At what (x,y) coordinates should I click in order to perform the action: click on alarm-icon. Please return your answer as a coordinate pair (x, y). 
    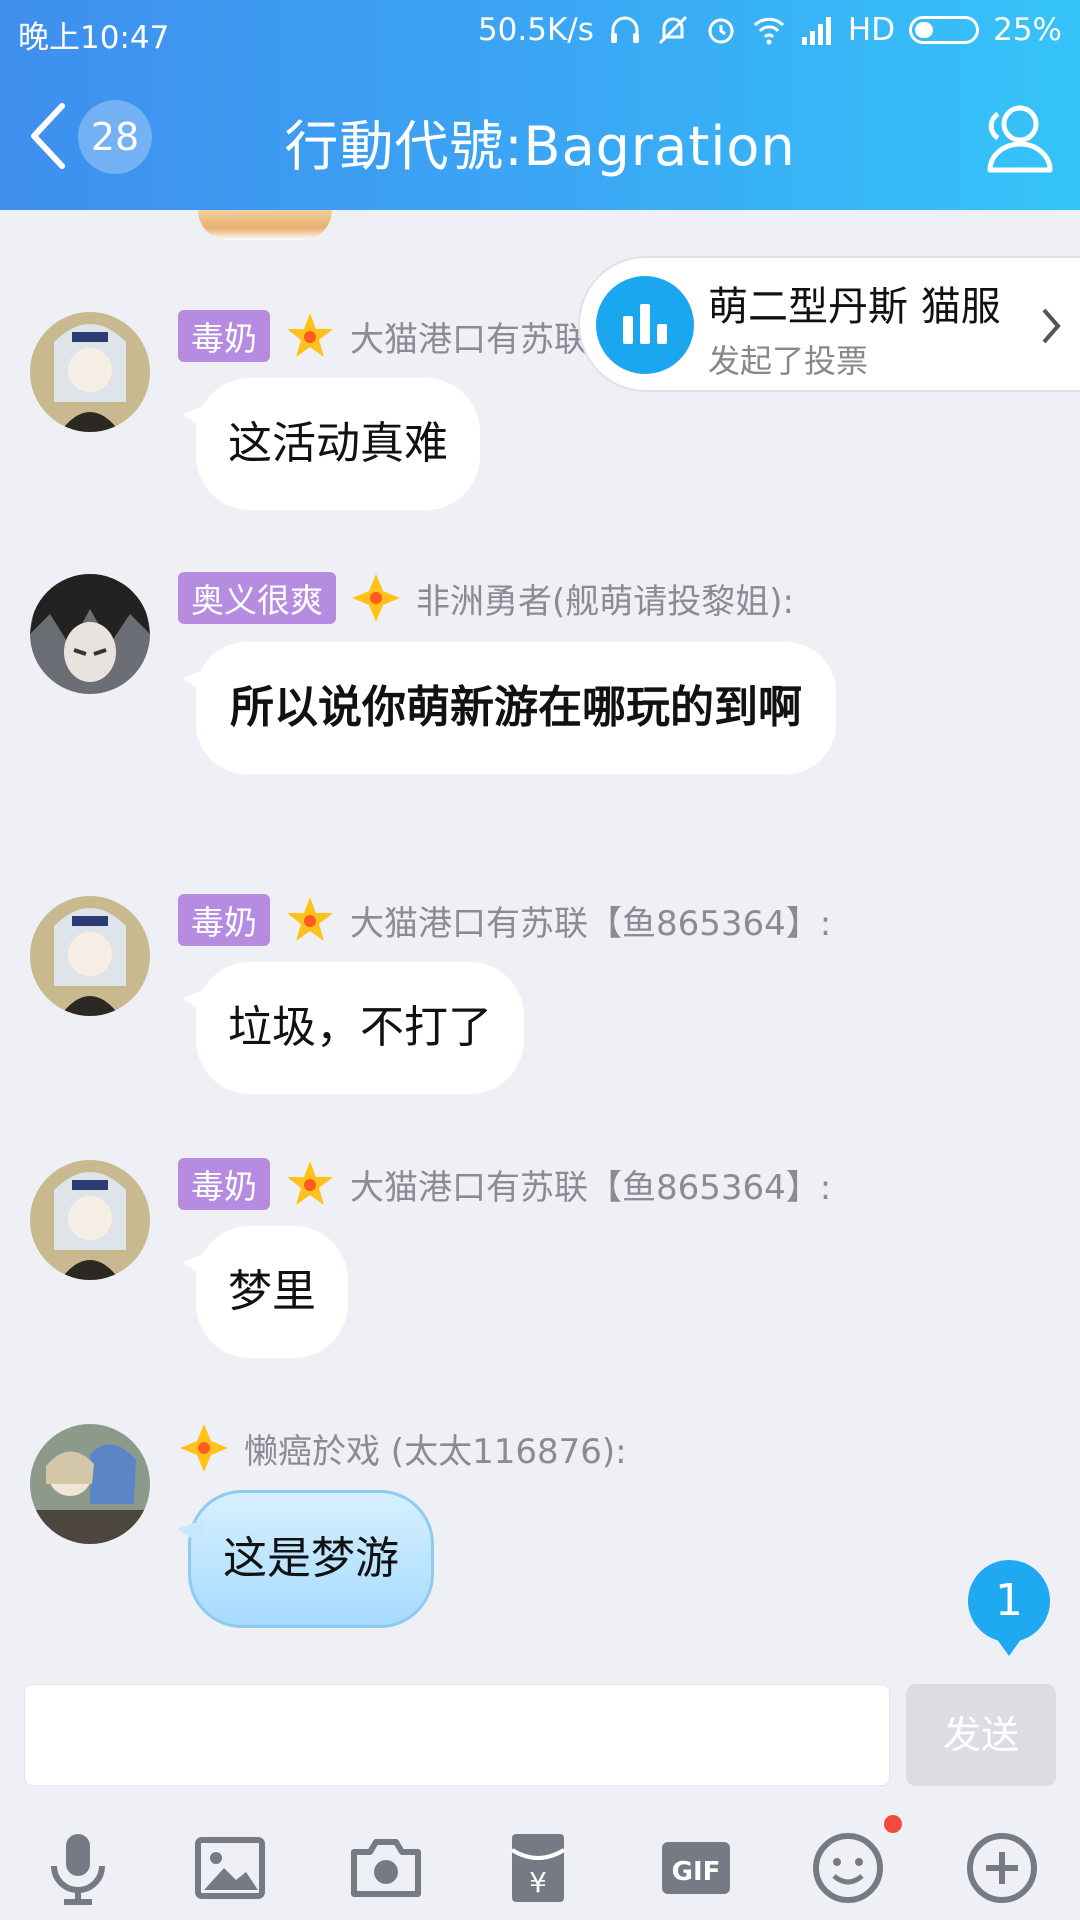
    Looking at the image, I should click on (721, 31).